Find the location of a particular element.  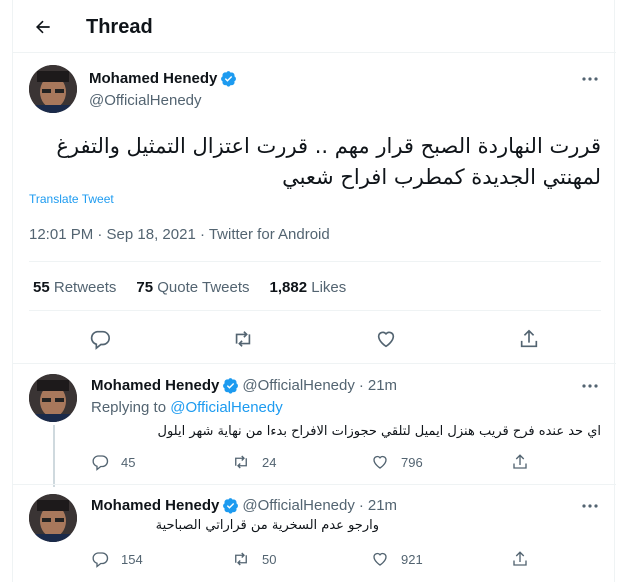

author-name: Mohamed Henedy is located at coordinates (153, 78).